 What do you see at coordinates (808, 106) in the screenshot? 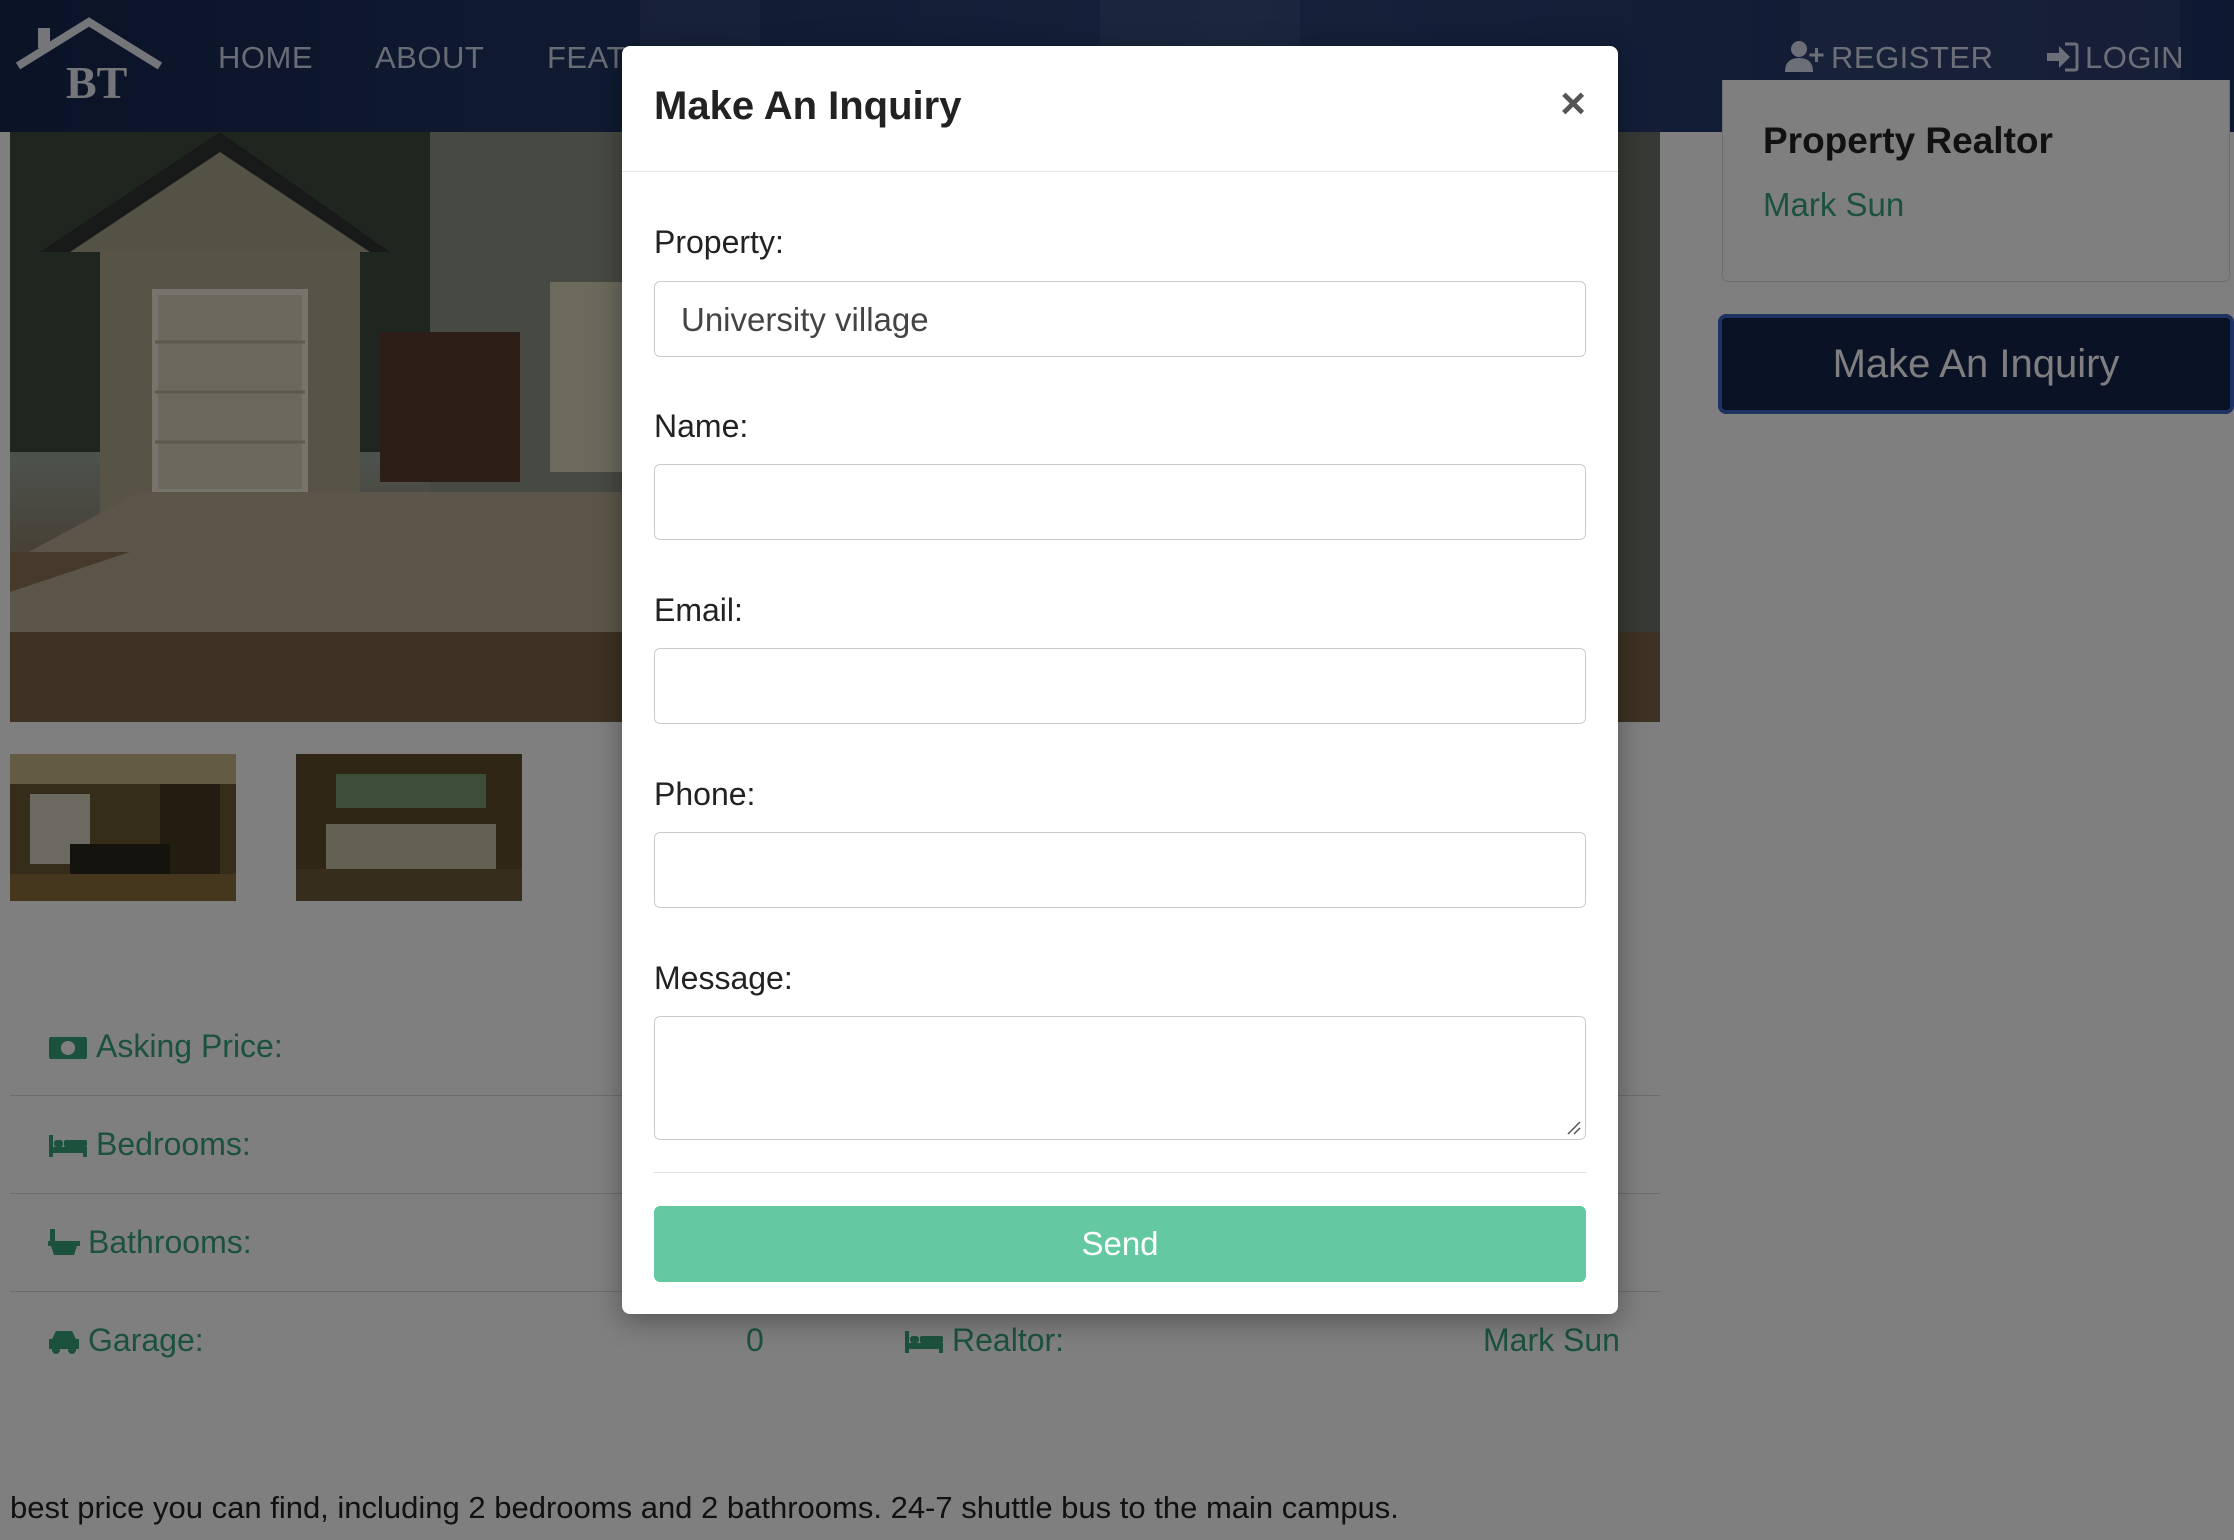
I see `modal-title: Make An Inquiry` at bounding box center [808, 106].